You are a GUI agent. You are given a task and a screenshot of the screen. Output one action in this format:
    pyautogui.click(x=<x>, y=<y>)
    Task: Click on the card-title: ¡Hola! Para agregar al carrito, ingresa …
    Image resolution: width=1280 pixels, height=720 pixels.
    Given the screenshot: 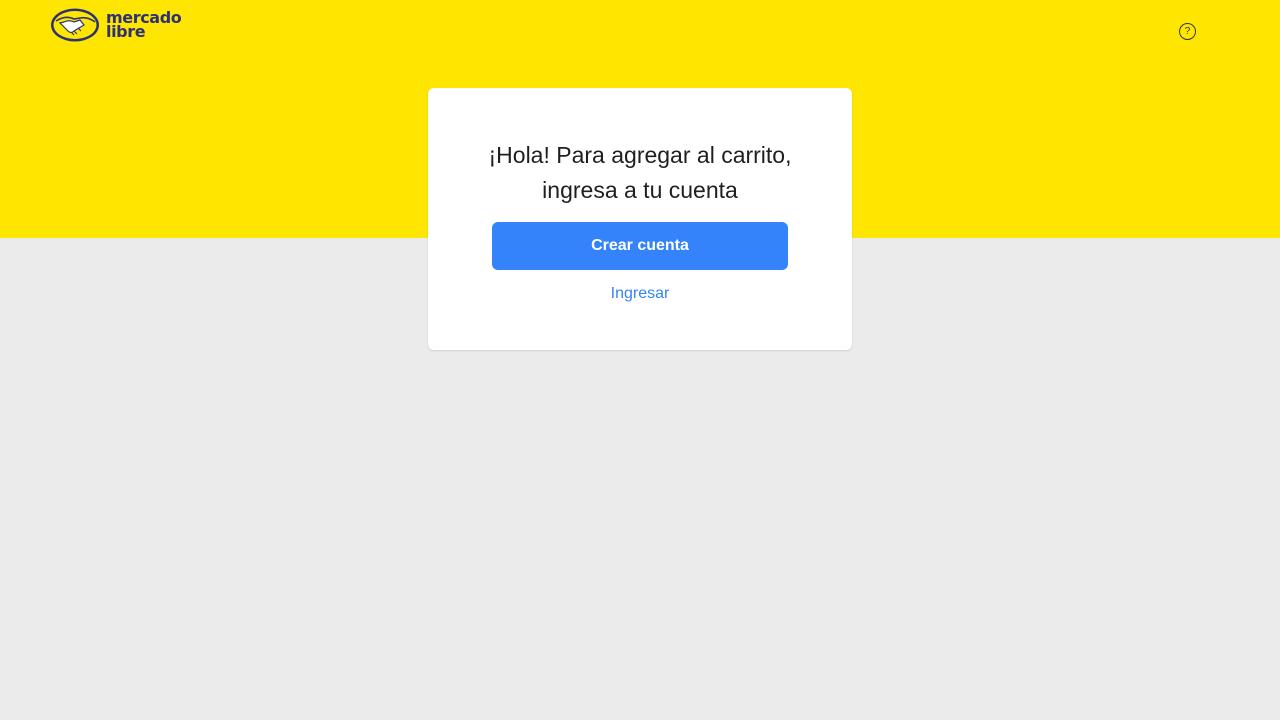 What is the action you would take?
    pyautogui.click(x=640, y=172)
    